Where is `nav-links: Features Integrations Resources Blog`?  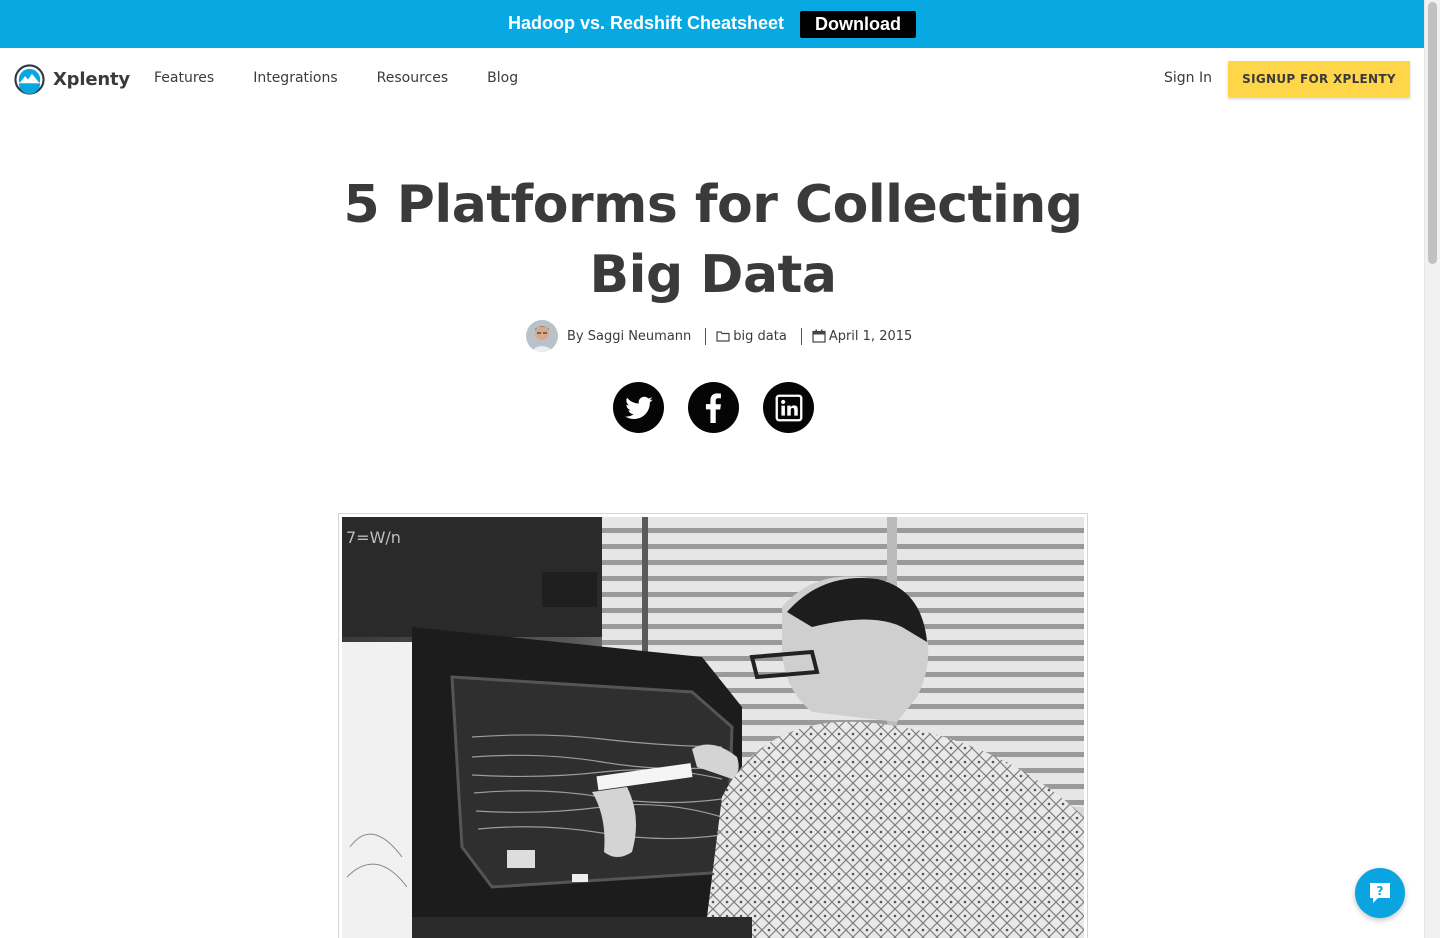
nav-links: Features Integrations Resources Blog is located at coordinates (336, 78).